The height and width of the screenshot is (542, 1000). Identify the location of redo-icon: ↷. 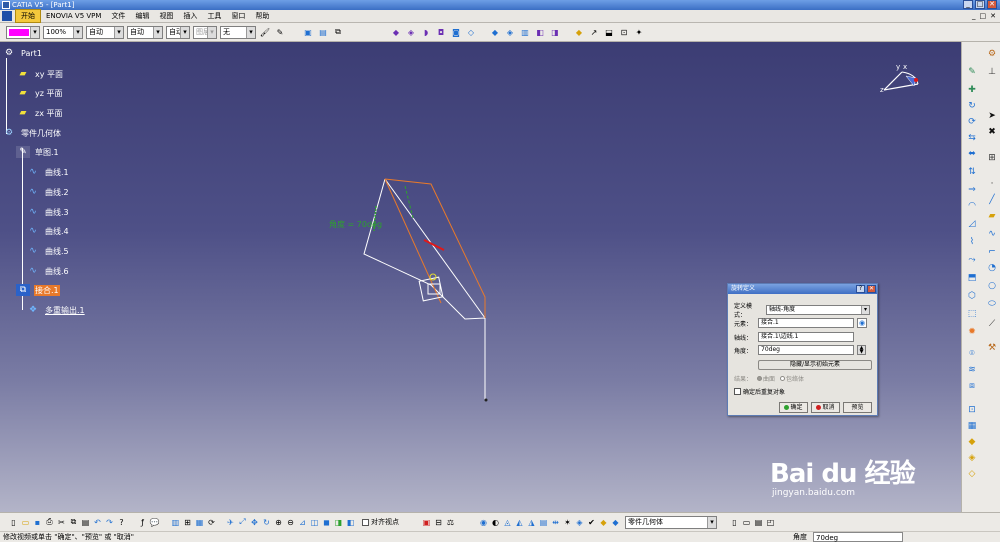
(109, 522).